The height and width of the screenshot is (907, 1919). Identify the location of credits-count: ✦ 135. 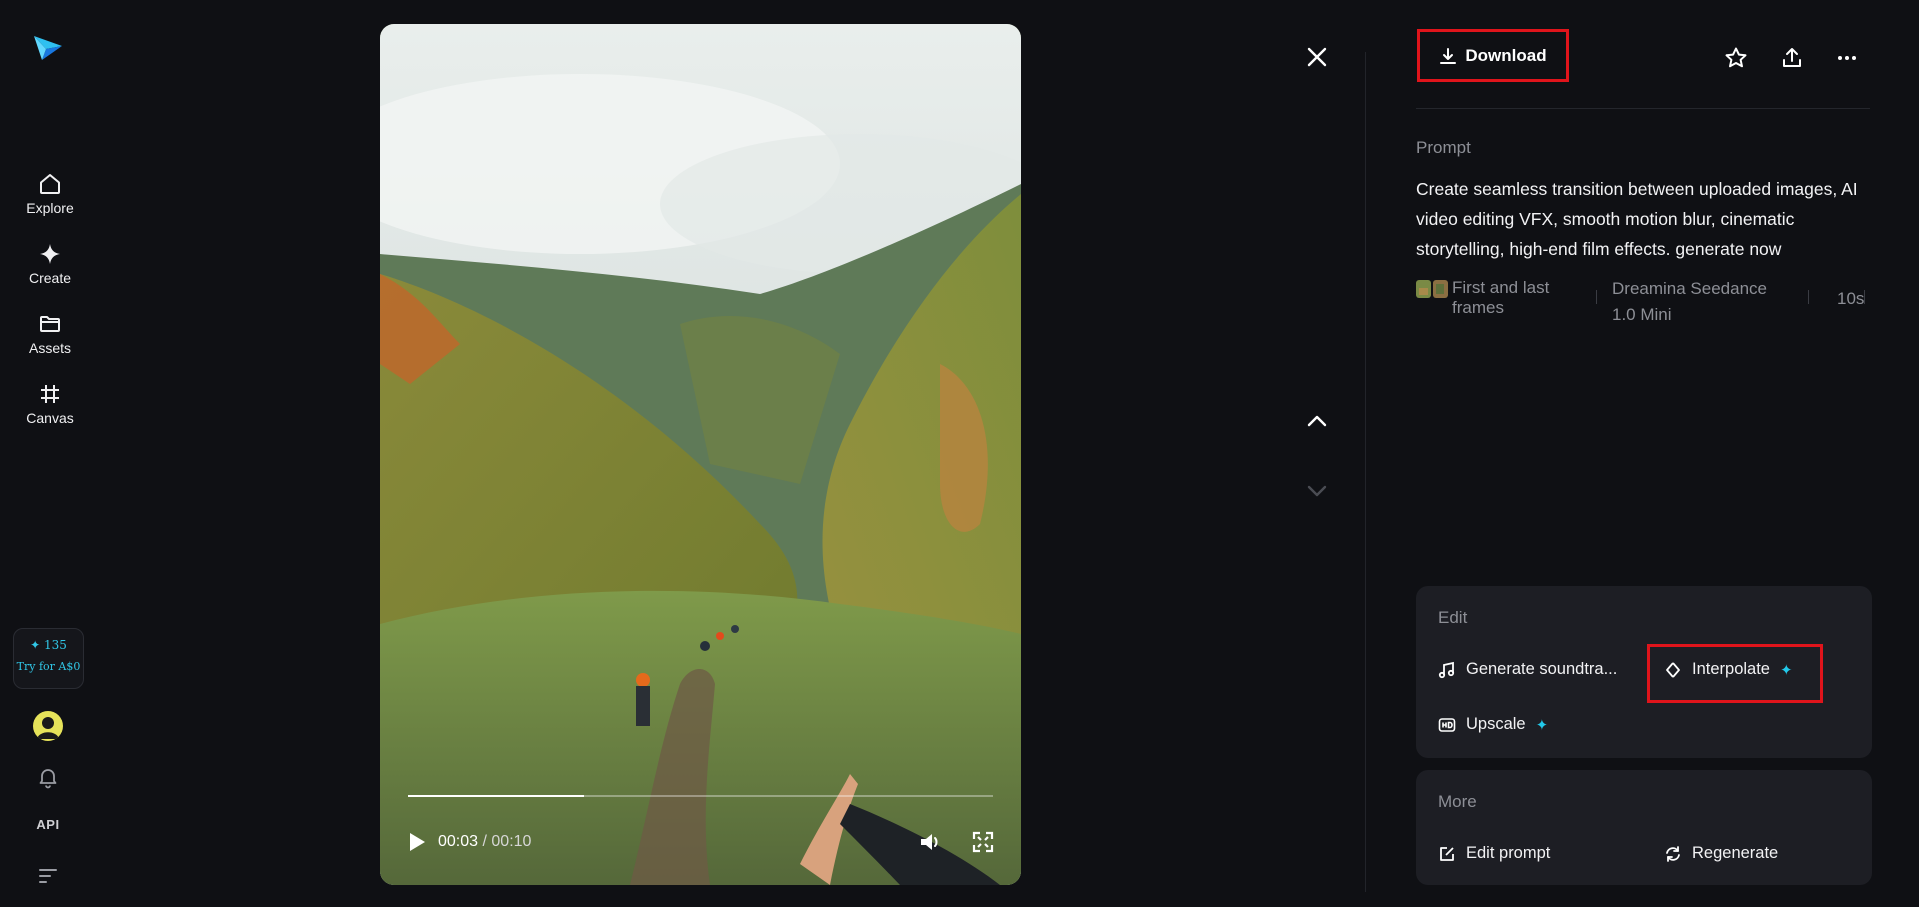
(48, 645).